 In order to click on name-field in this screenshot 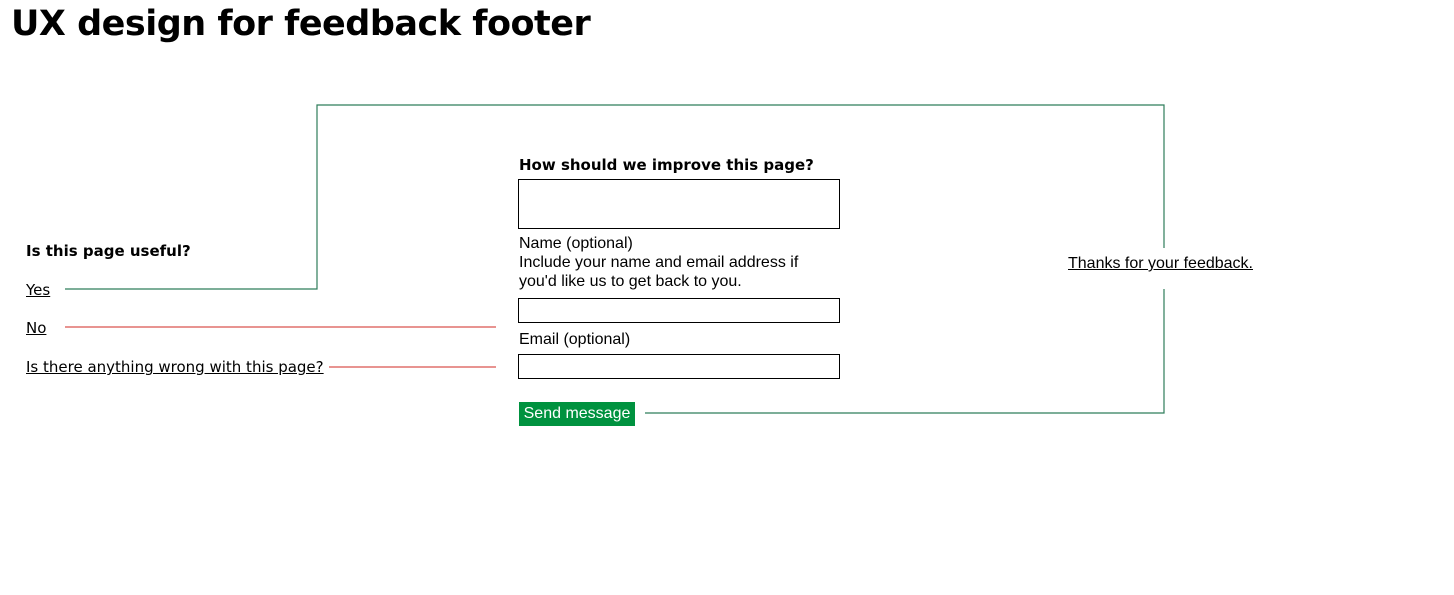, I will do `click(679, 310)`.